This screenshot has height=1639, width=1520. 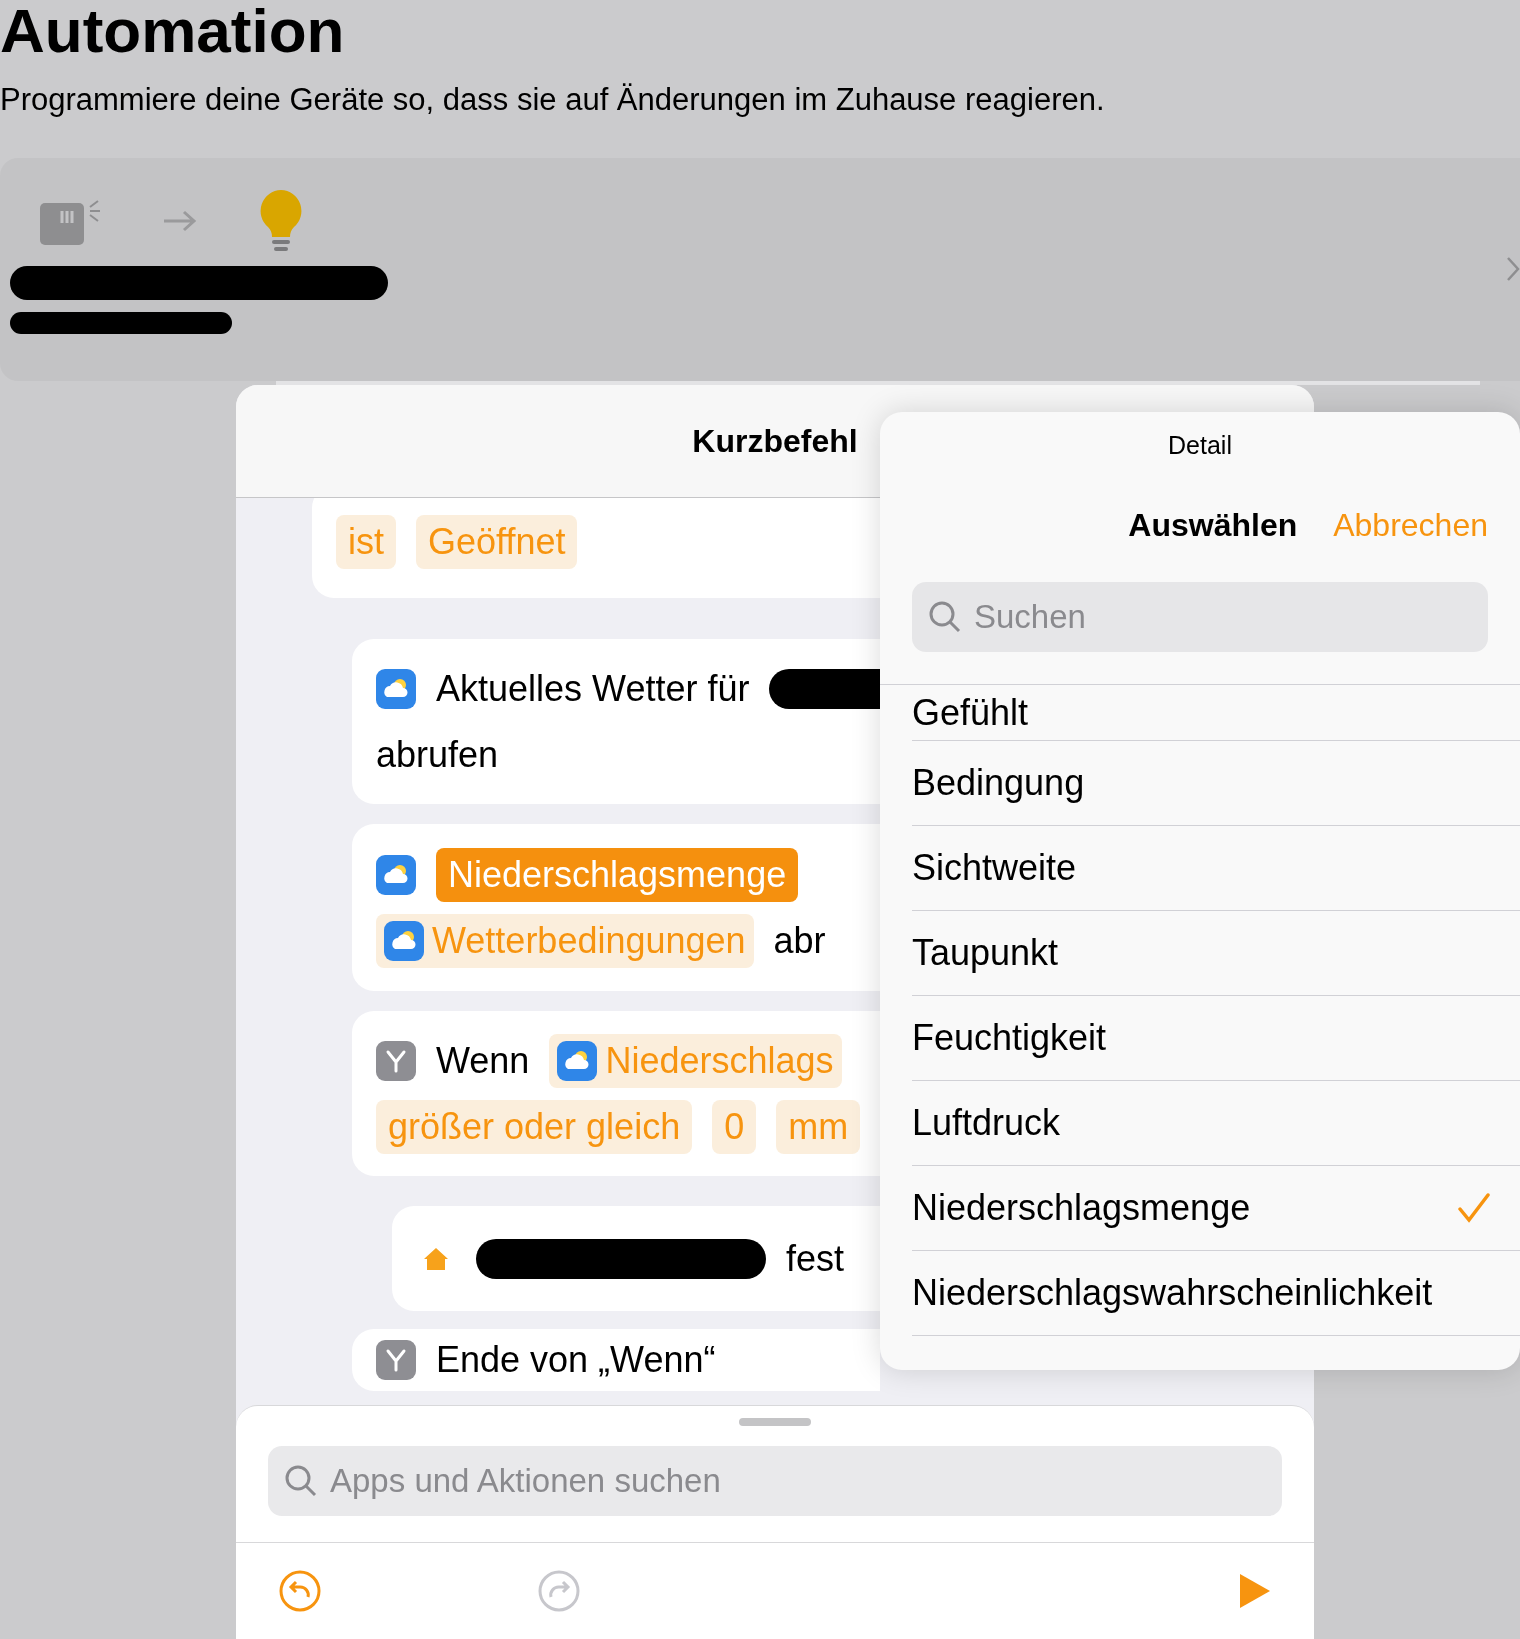 What do you see at coordinates (815, 1258) in the screenshot?
I see `action-label: fest` at bounding box center [815, 1258].